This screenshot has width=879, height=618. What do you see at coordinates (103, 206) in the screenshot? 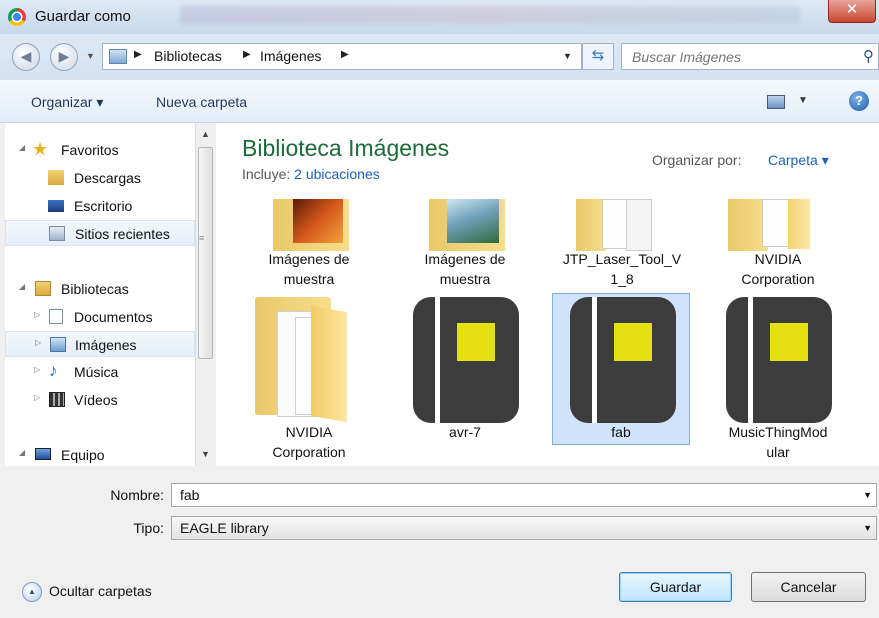
I see `nav-item-label: Escritorio` at bounding box center [103, 206].